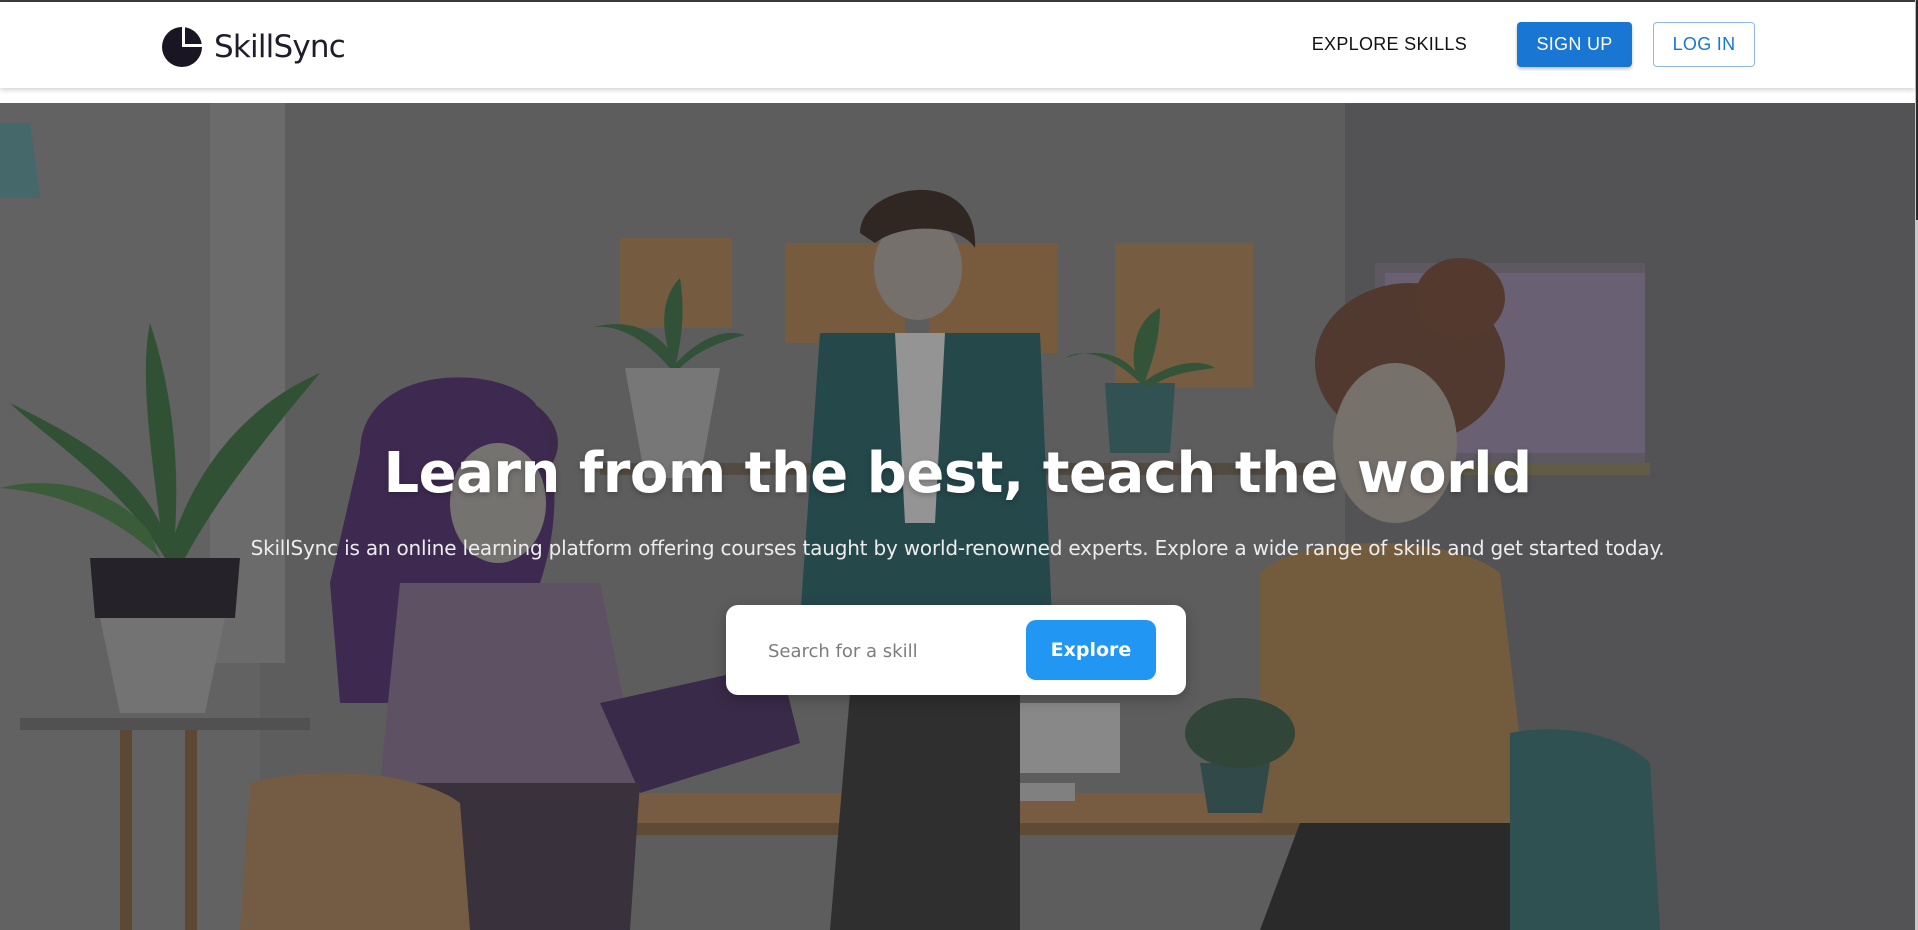 The height and width of the screenshot is (930, 1918). What do you see at coordinates (888, 651) in the screenshot?
I see `skill-search-input` at bounding box center [888, 651].